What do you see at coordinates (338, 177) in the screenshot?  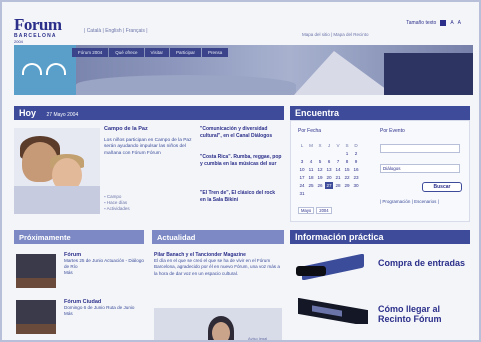 I see `calendar-day: 21` at bounding box center [338, 177].